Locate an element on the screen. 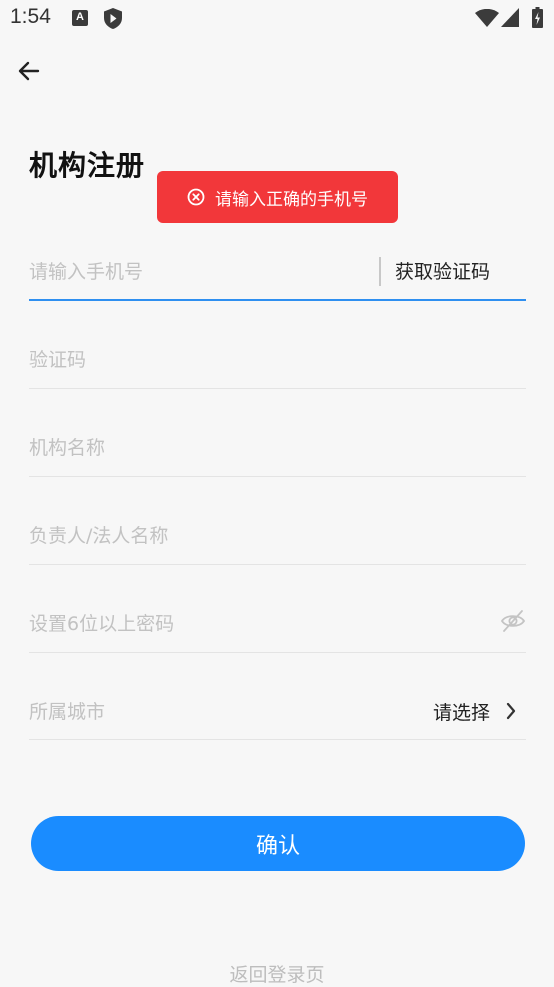  eye-off-icon is located at coordinates (513, 621).